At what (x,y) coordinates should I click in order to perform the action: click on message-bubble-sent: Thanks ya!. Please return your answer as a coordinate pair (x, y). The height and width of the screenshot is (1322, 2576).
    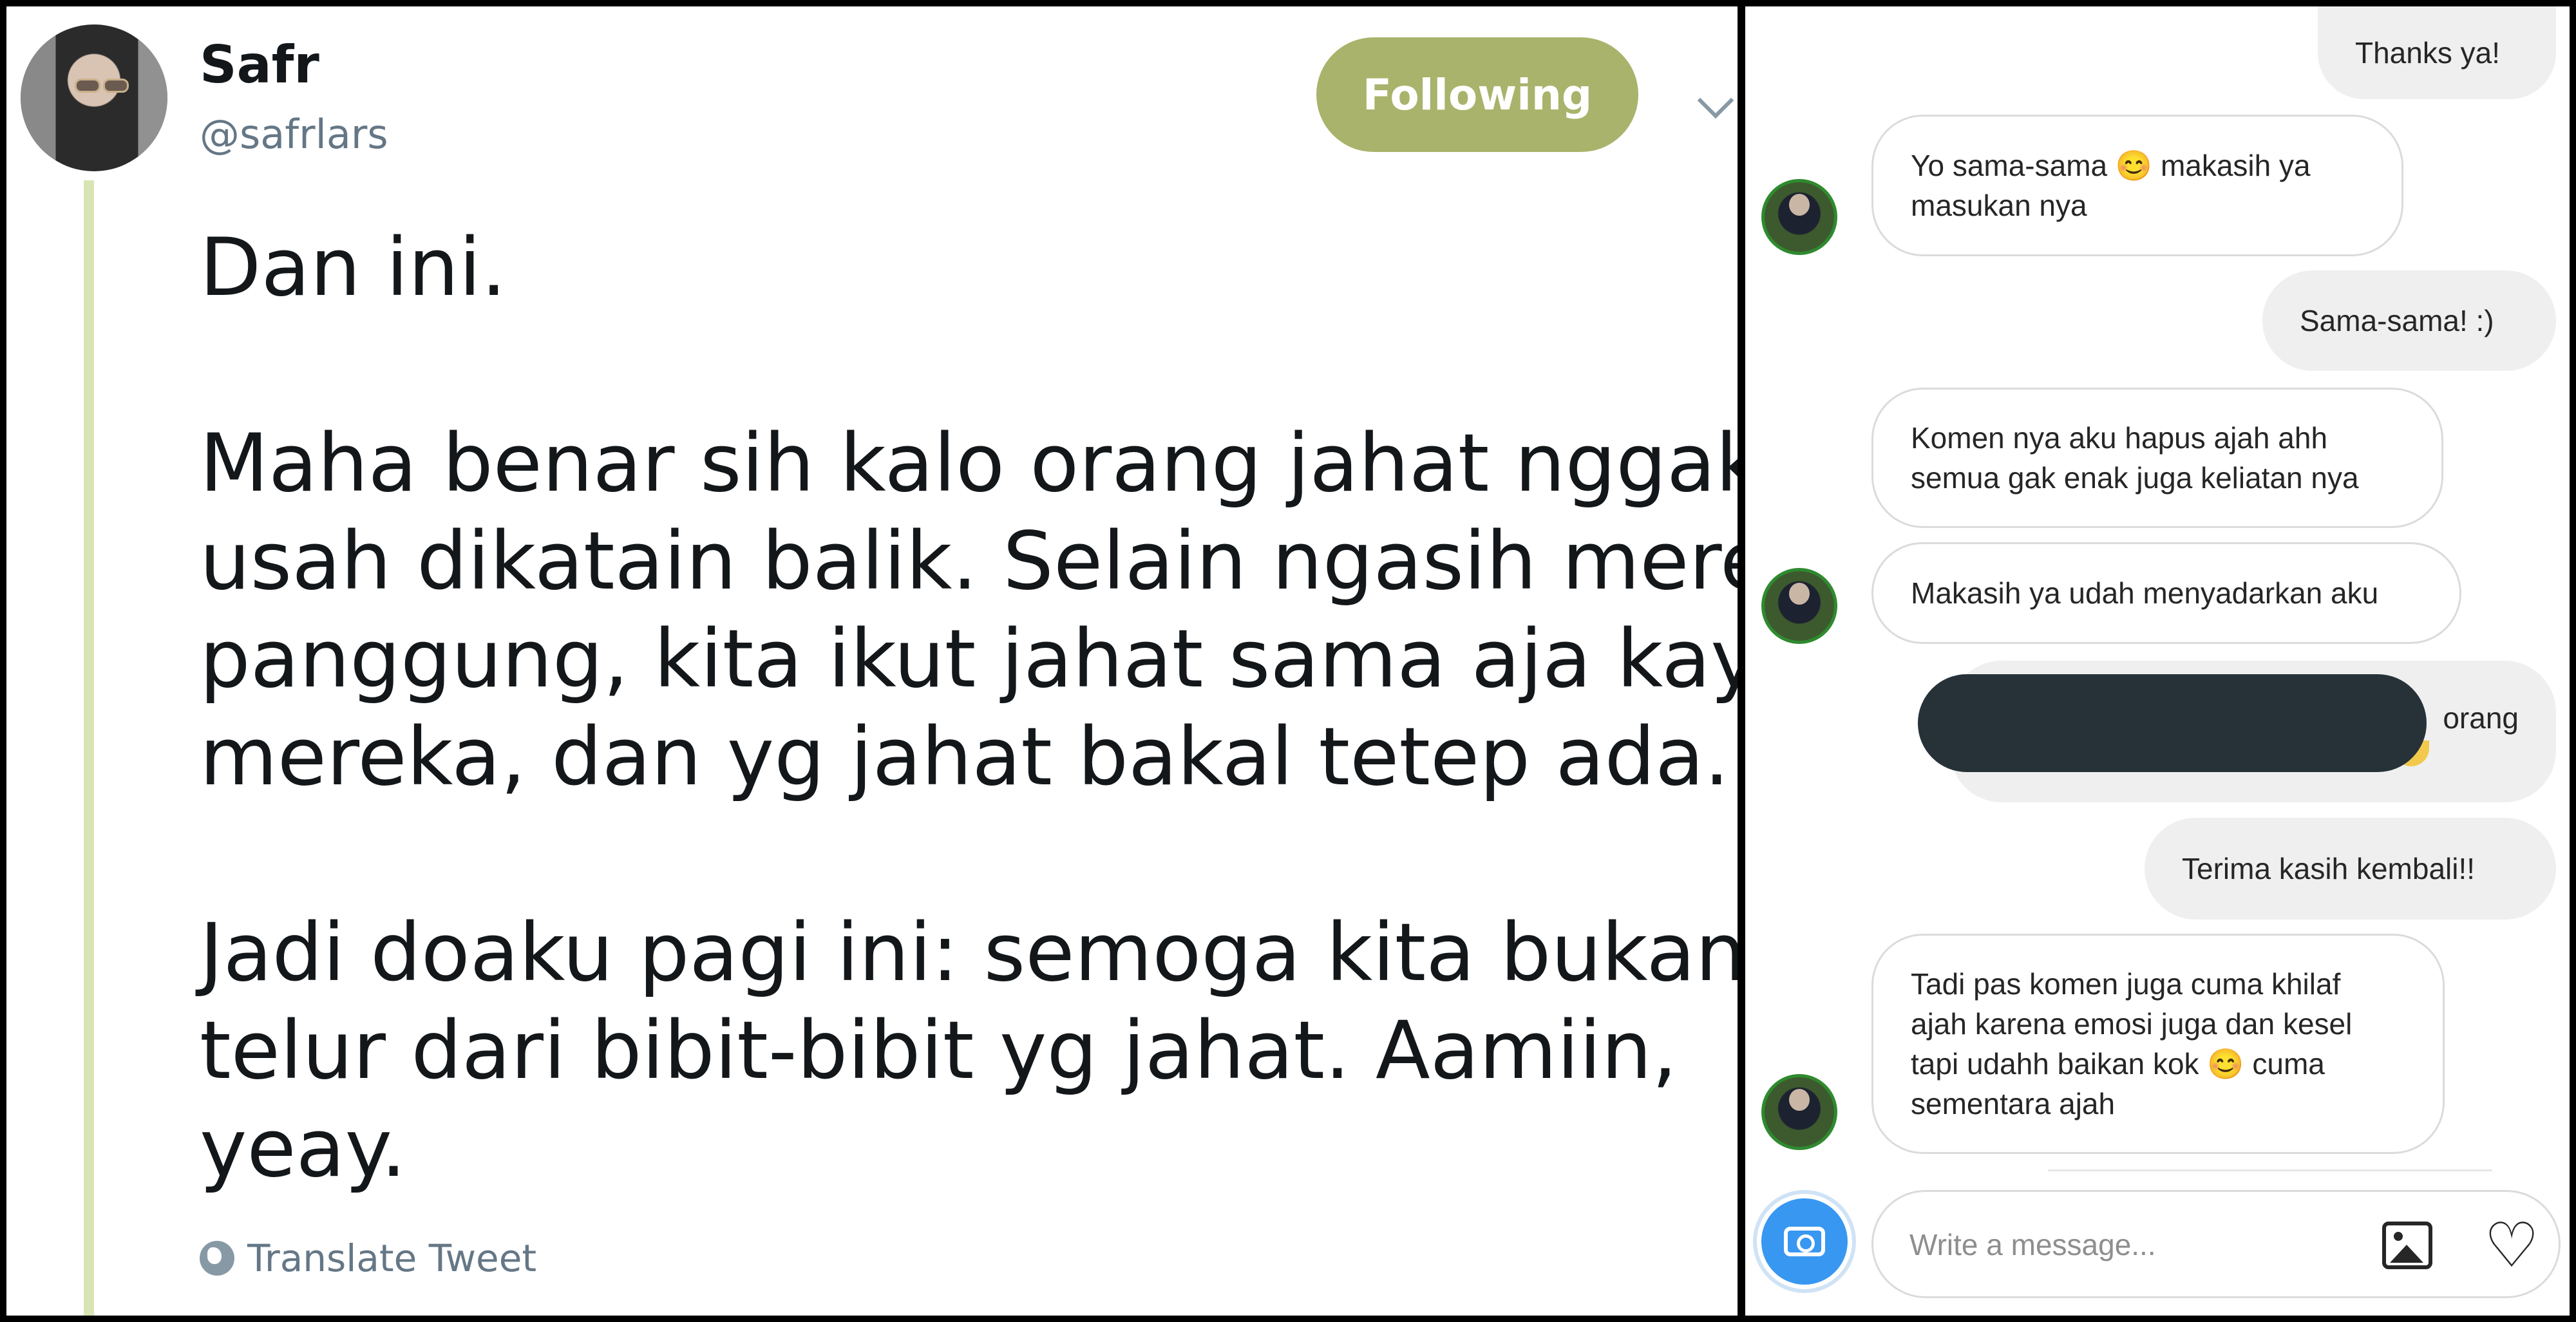
    Looking at the image, I should click on (2437, 52).